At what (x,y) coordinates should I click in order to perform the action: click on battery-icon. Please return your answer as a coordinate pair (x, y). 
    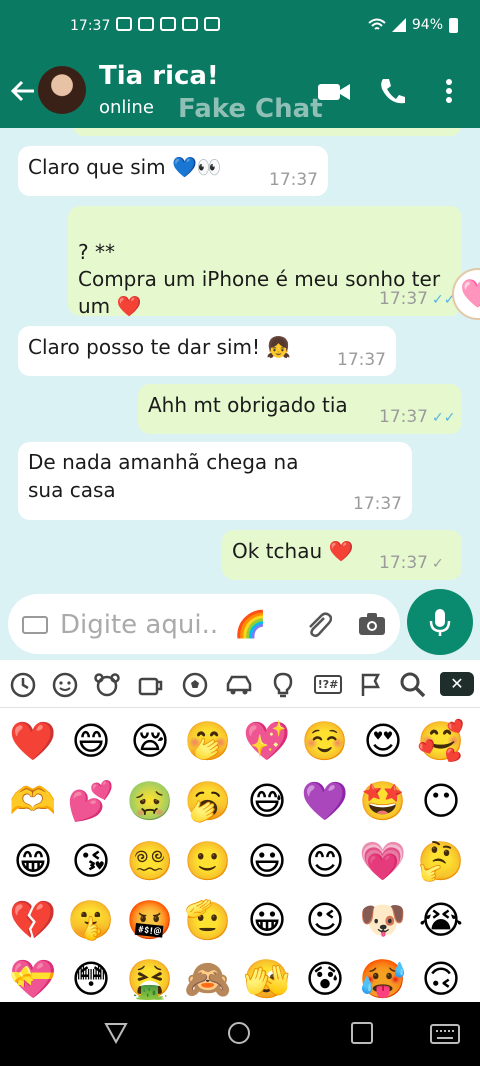
    Looking at the image, I should click on (453, 25).